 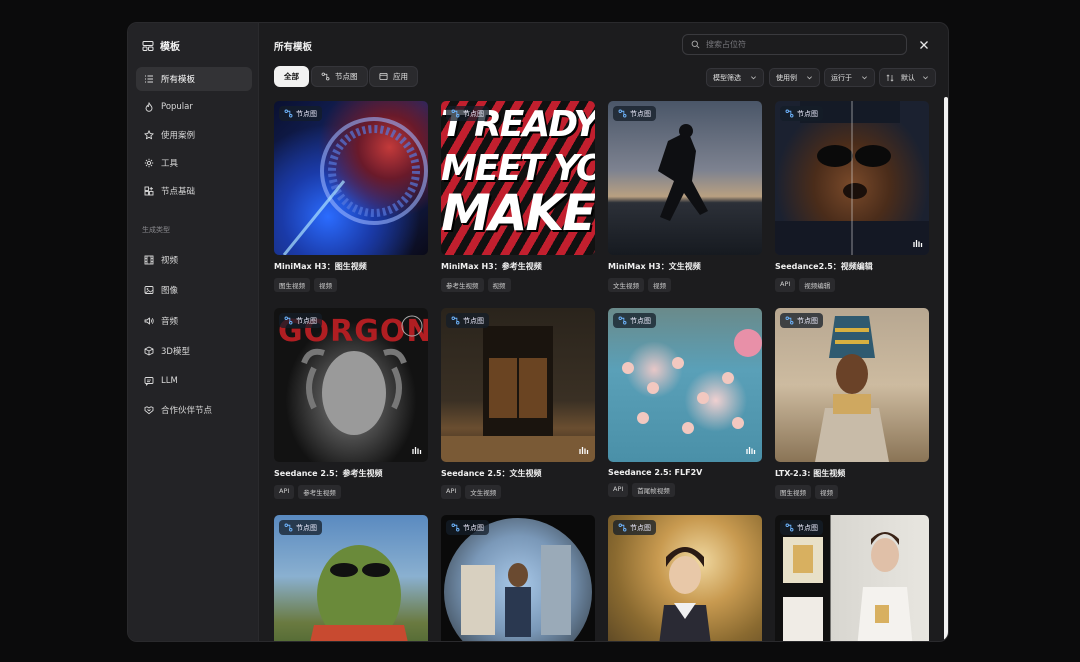 I want to click on cube-icon, so click(x=149, y=351).